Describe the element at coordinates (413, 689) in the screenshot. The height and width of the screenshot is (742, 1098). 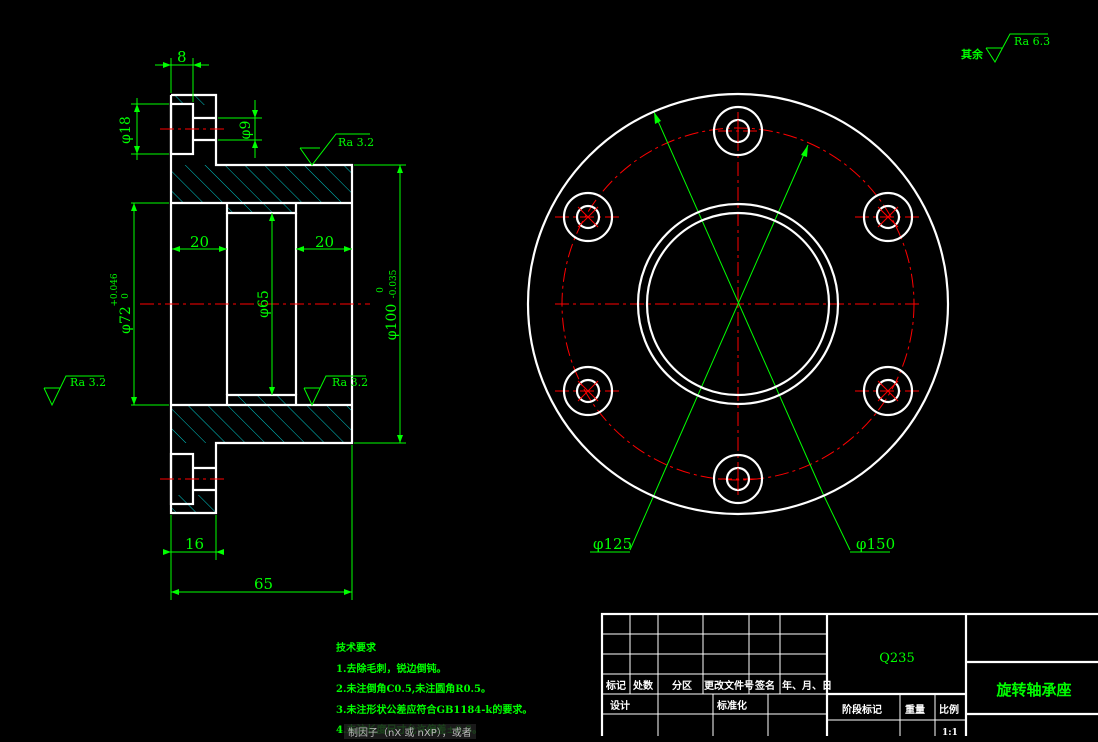
I see `tech-item: 2.未注倒角C0.5,未注圆角R0.5。` at that location.